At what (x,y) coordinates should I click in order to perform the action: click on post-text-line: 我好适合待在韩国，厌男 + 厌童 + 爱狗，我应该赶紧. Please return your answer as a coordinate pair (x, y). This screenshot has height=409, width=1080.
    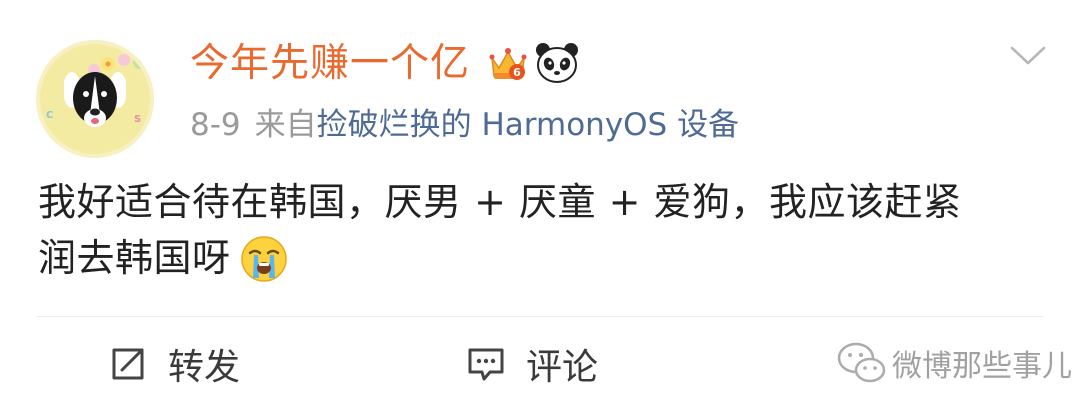
    Looking at the image, I should click on (500, 202).